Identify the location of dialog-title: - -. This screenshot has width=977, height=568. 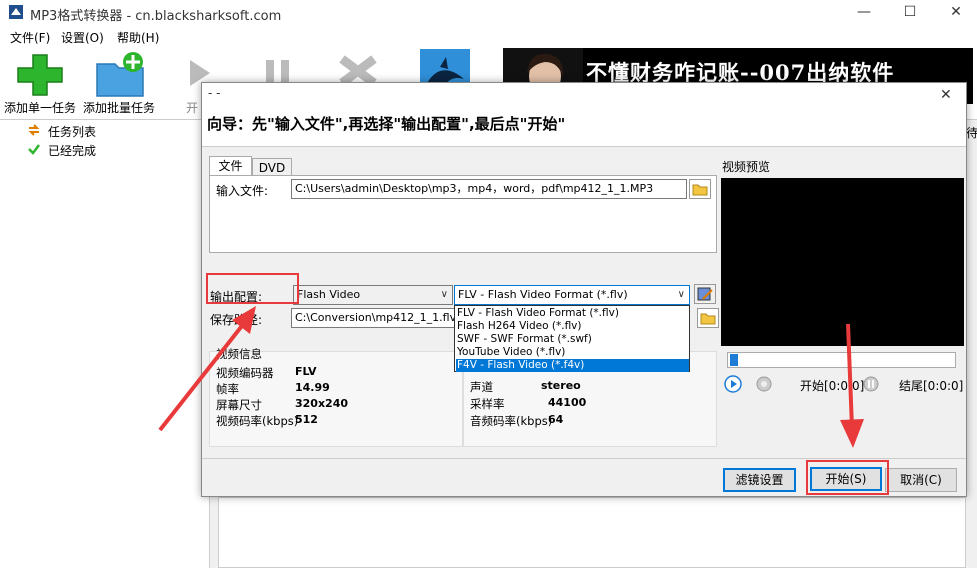
(214, 93).